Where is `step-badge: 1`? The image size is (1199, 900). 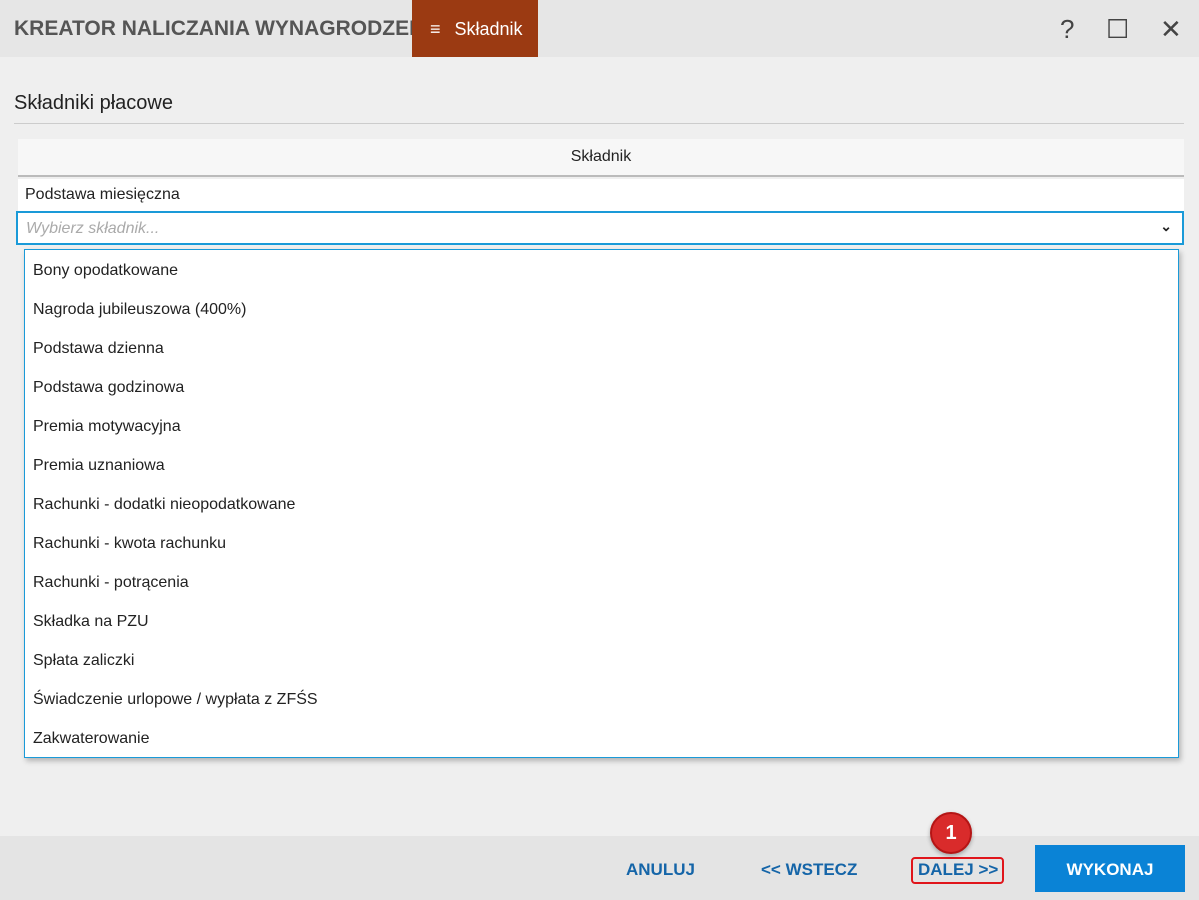
step-badge: 1 is located at coordinates (951, 833).